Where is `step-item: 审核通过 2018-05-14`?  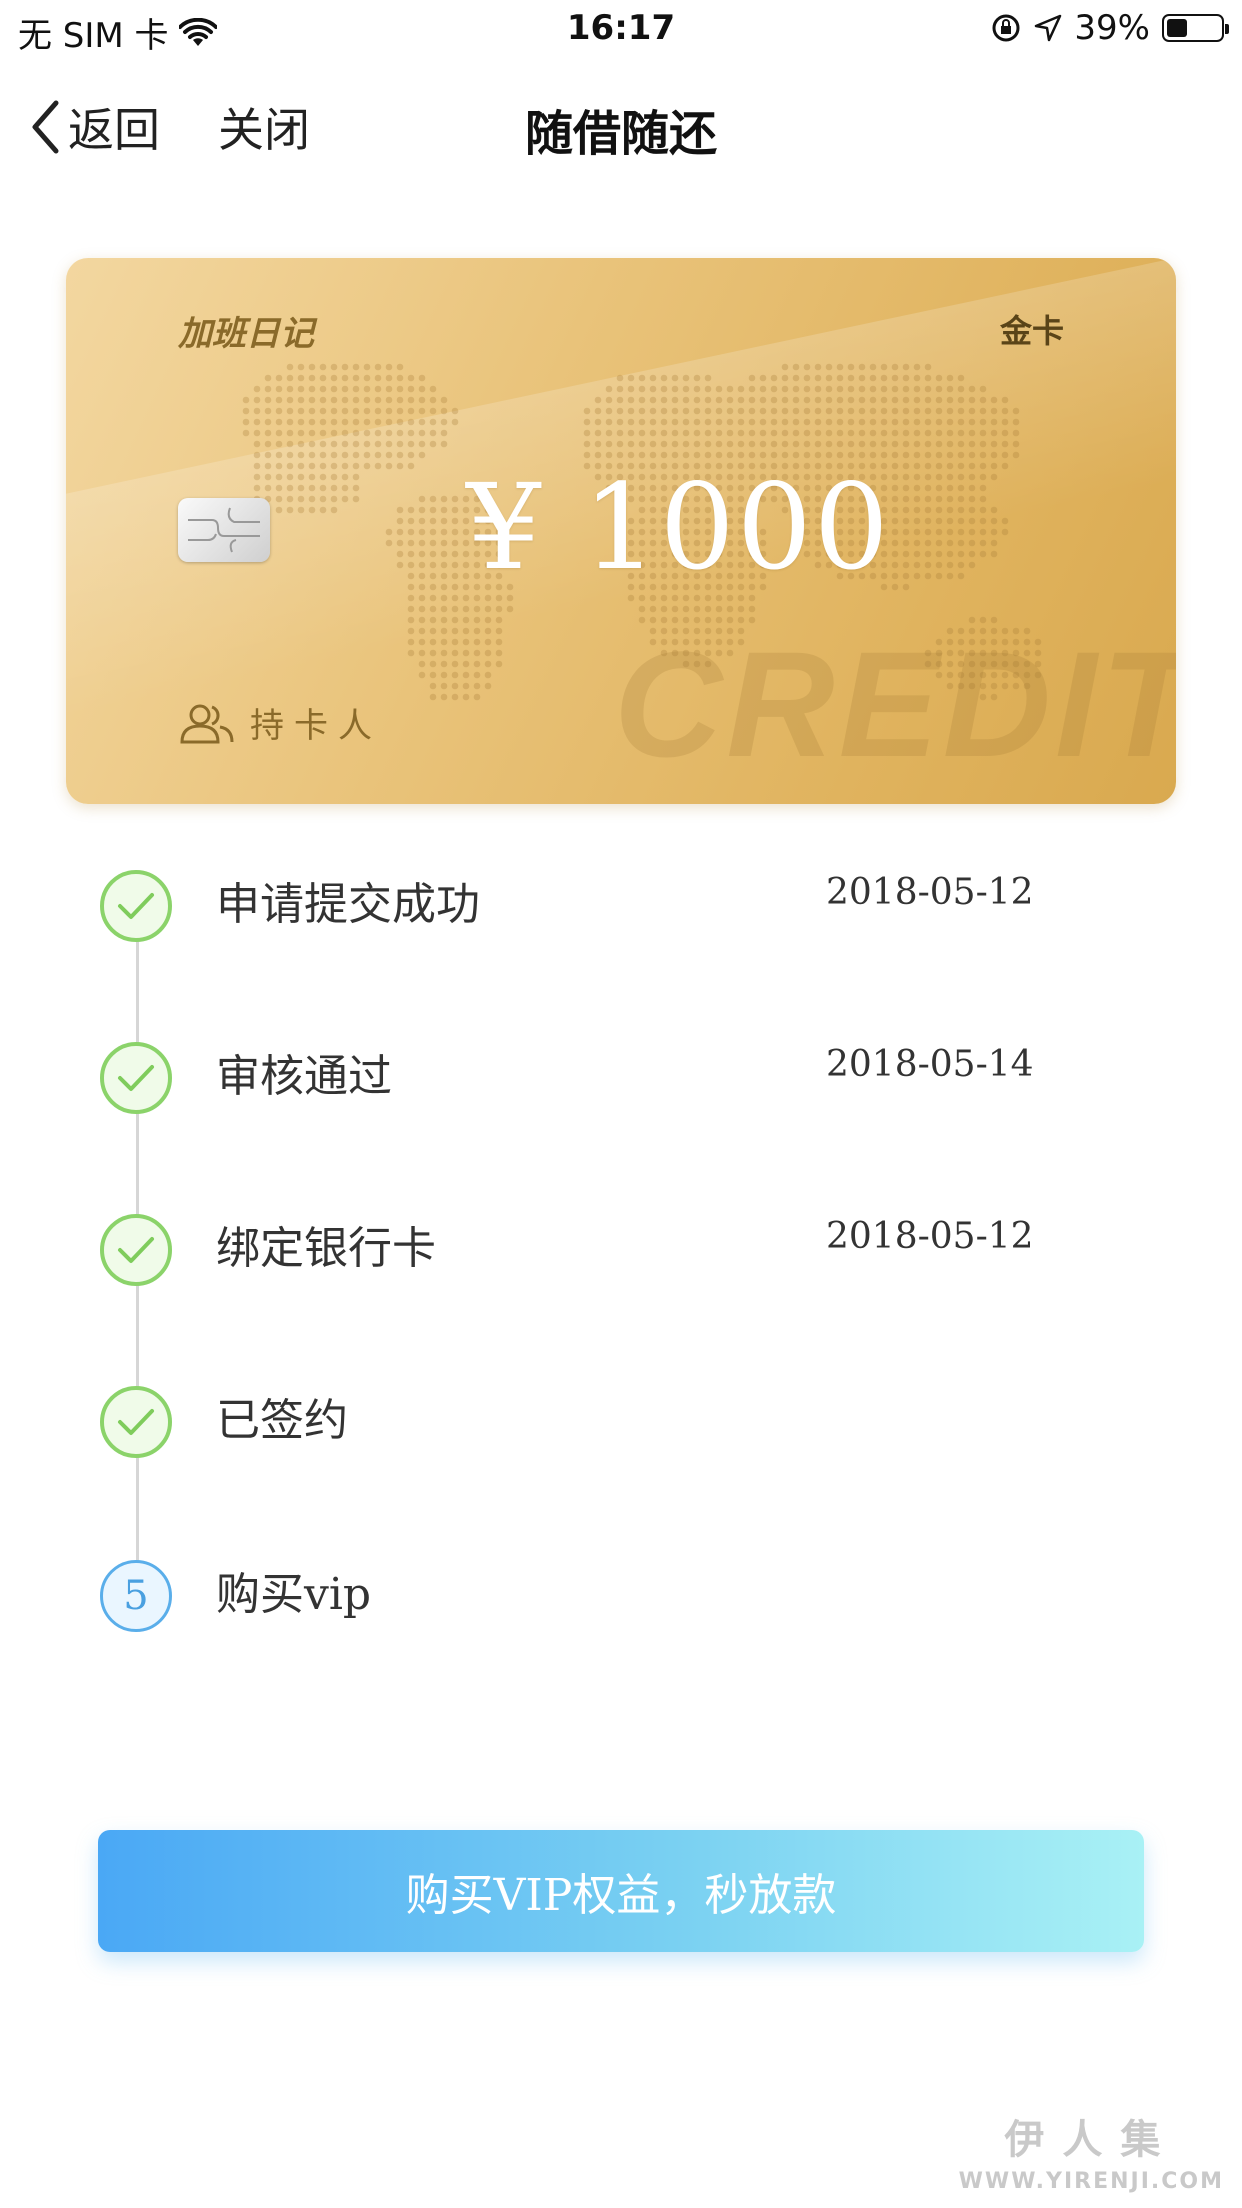
step-item: 审核通过 2018-05-14 is located at coordinates (621, 1072).